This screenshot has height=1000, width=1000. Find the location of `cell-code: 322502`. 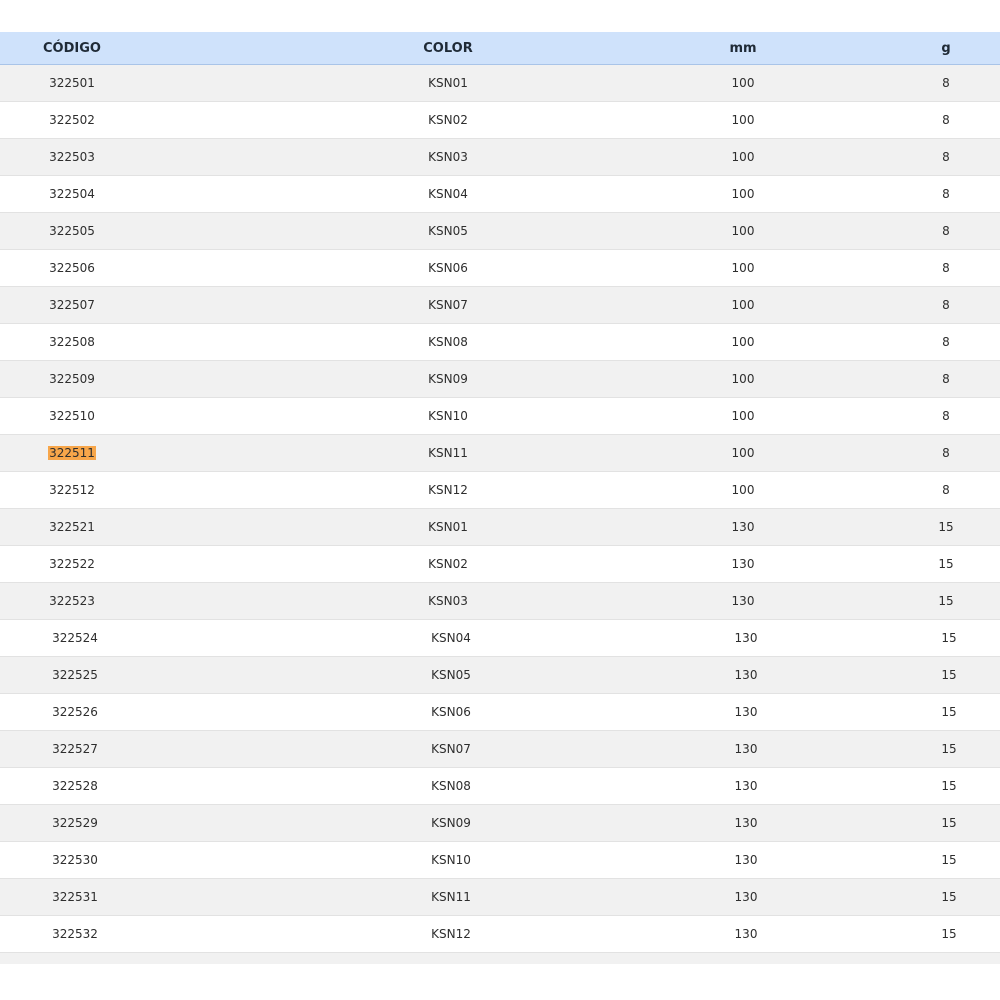

cell-code: 322502 is located at coordinates (72, 120).